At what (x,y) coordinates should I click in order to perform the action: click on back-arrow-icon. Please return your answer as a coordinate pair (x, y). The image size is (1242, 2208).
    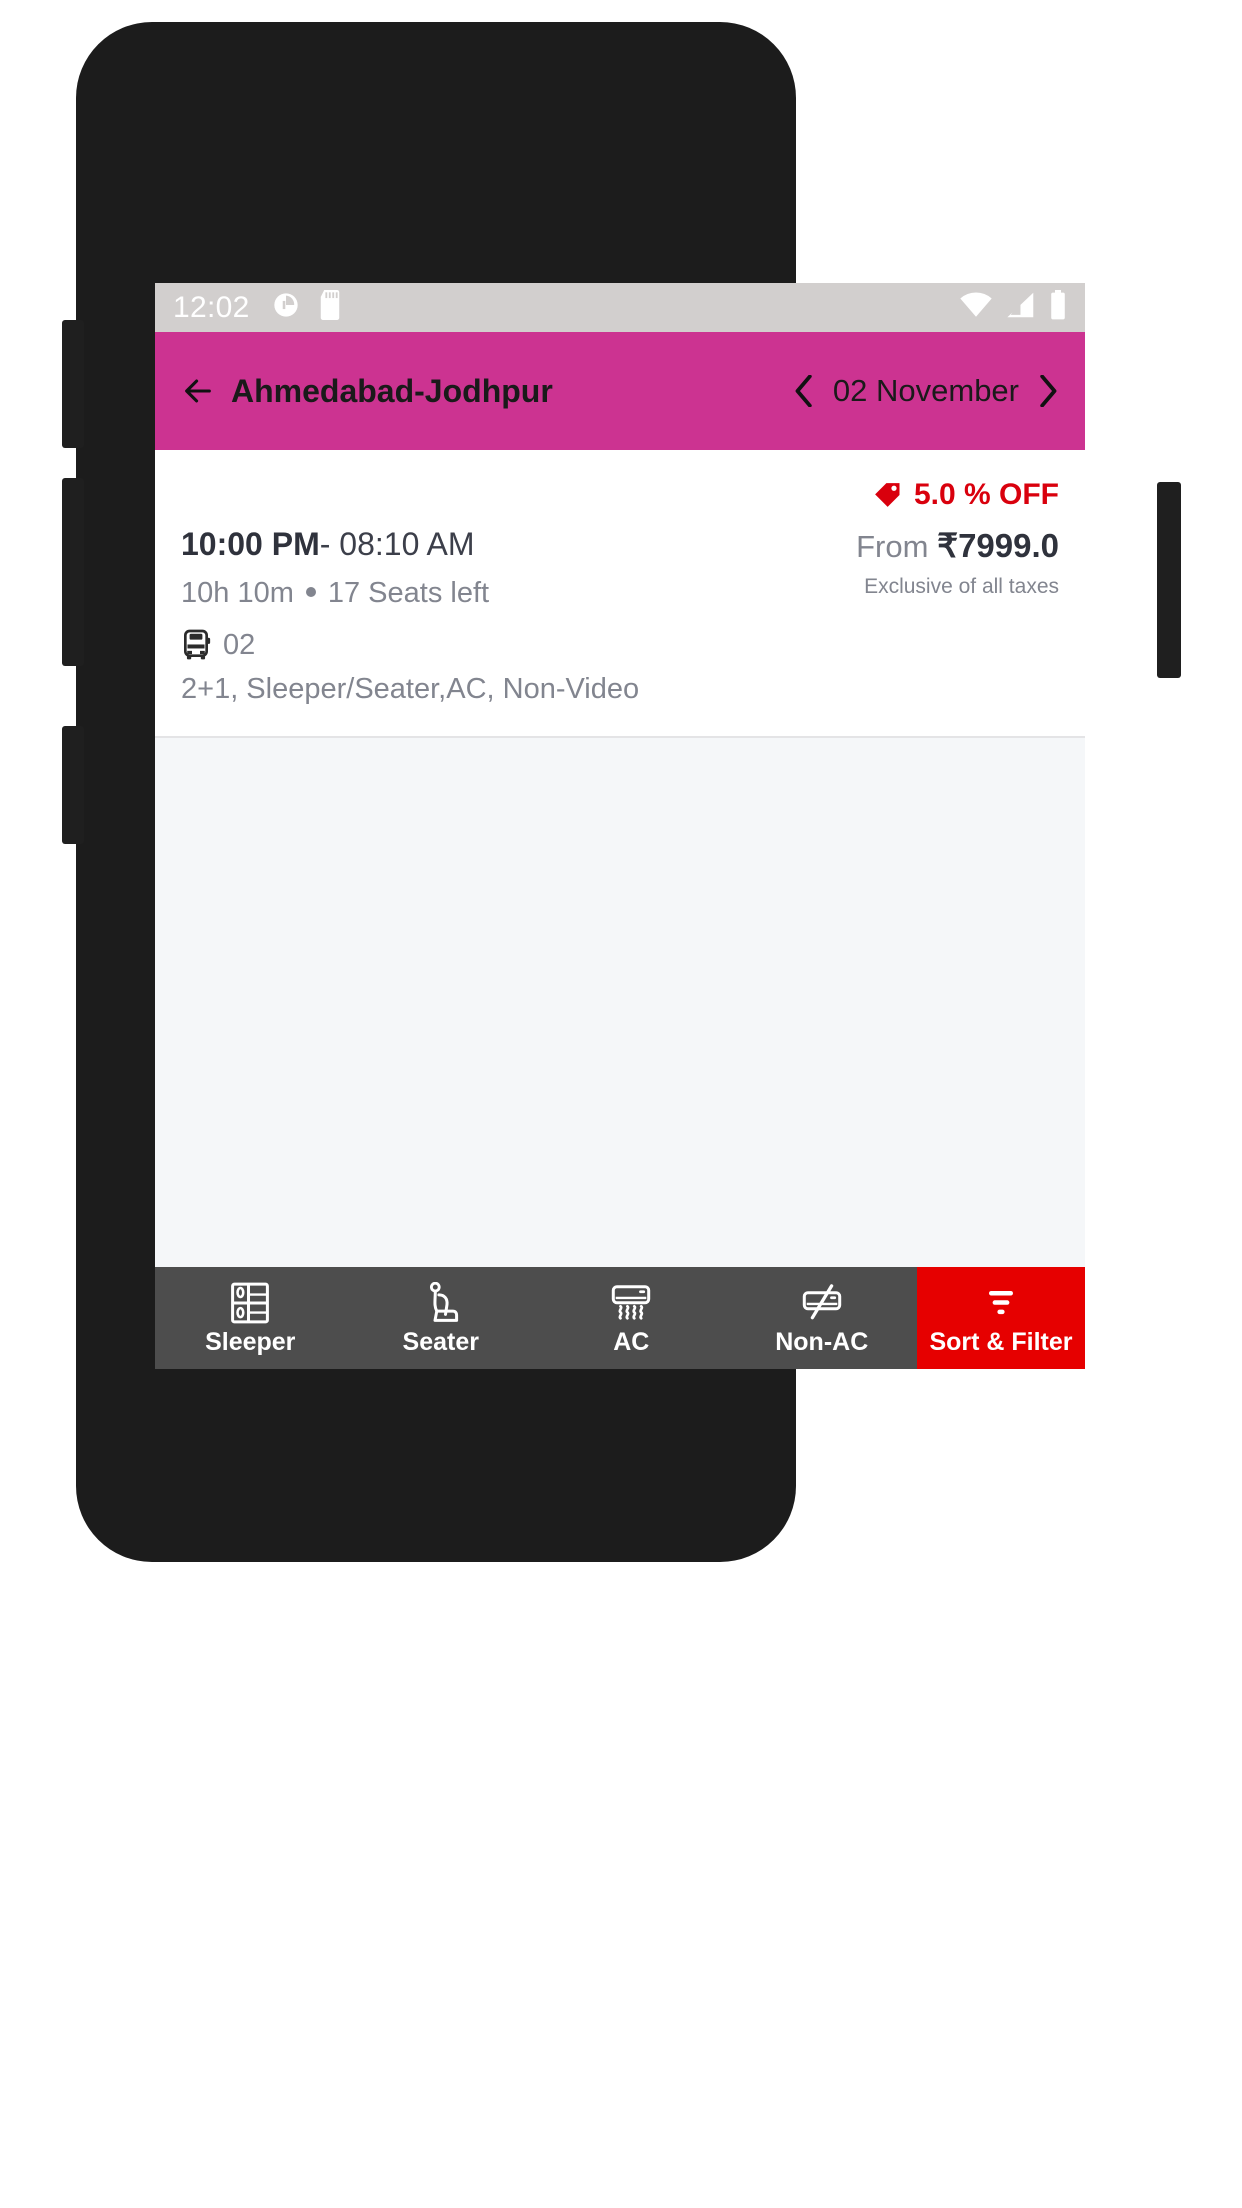
    Looking at the image, I should click on (198, 391).